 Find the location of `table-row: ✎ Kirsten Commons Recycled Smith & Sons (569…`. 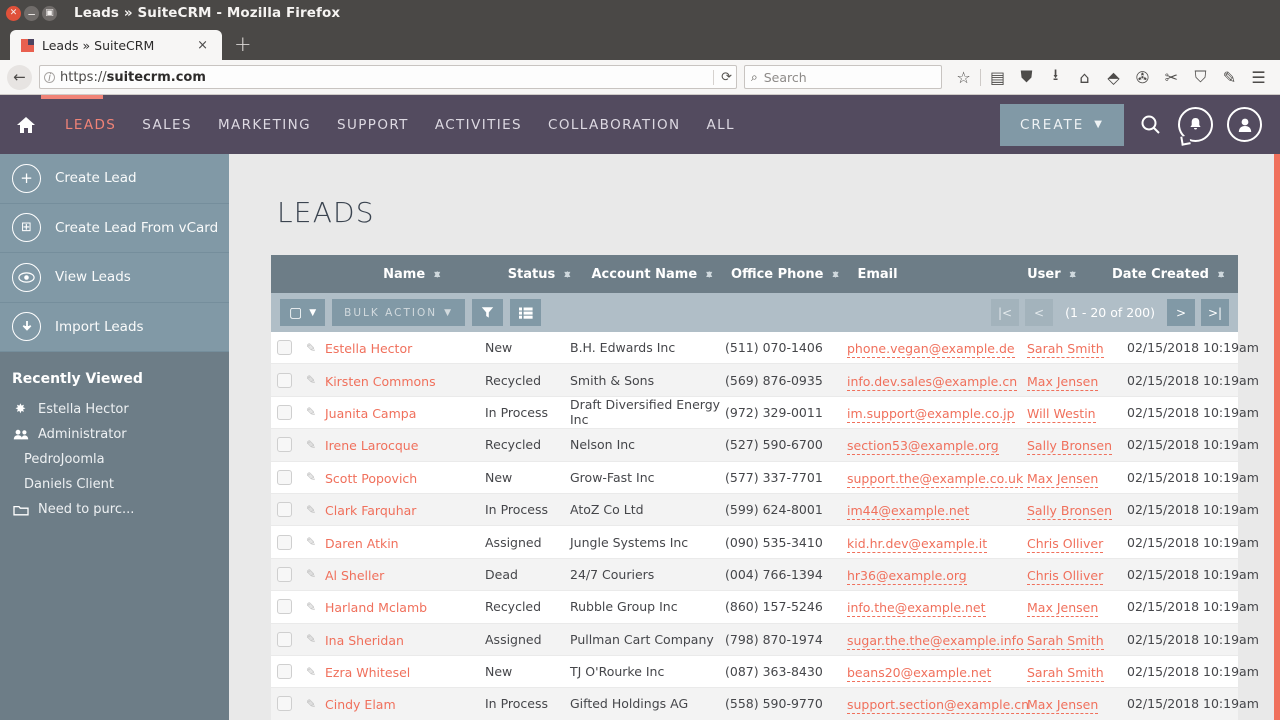

table-row: ✎ Kirsten Commons Recycled Smith & Sons (569… is located at coordinates (765, 380).